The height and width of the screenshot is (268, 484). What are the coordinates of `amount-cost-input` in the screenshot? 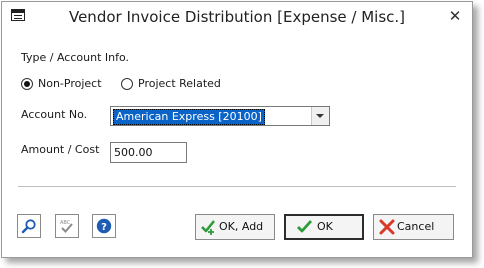 It's located at (148, 152).